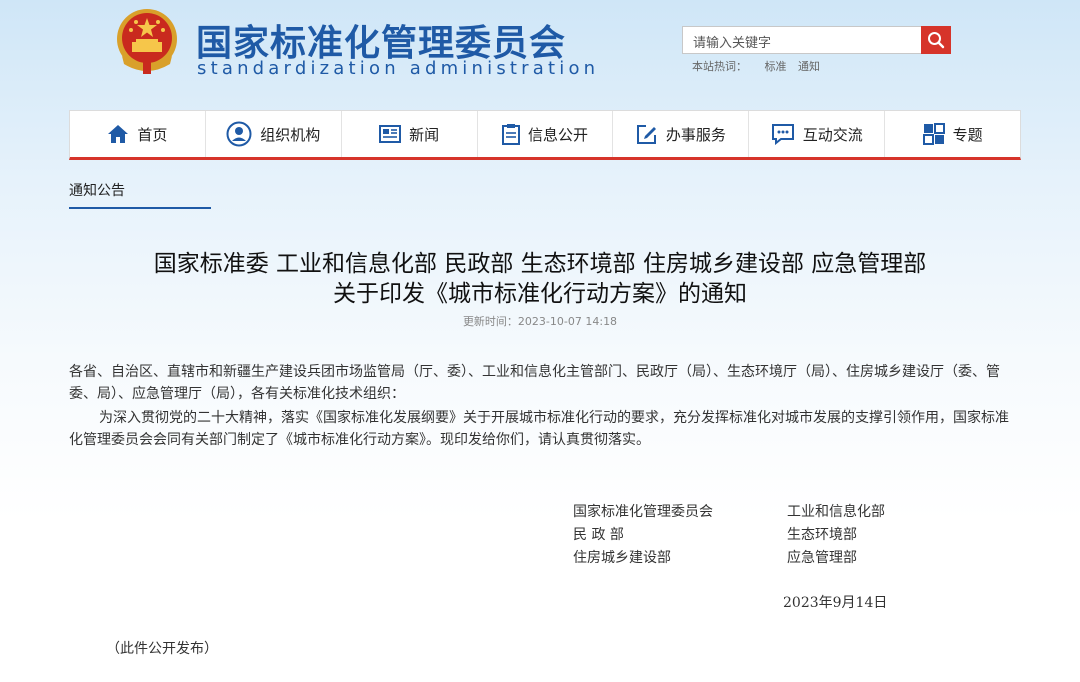 The width and height of the screenshot is (1080, 682). Describe the element at coordinates (836, 512) in the screenshot. I see `signatory: 工业和信息化部` at that location.